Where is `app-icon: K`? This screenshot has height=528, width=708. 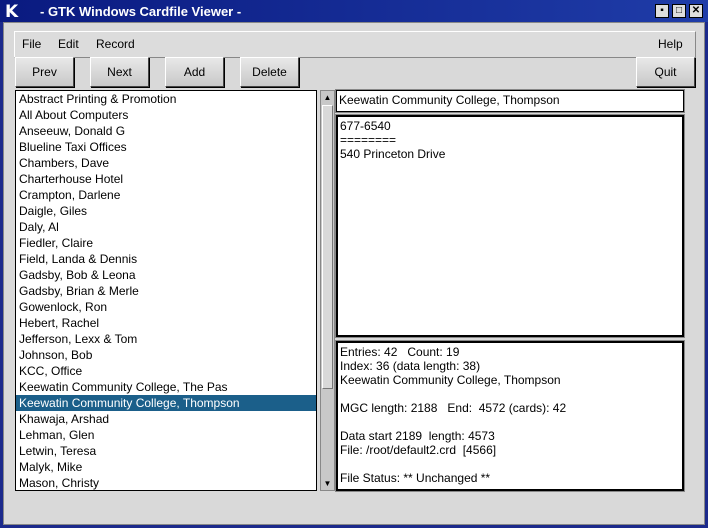 app-icon: K is located at coordinates (12, 12).